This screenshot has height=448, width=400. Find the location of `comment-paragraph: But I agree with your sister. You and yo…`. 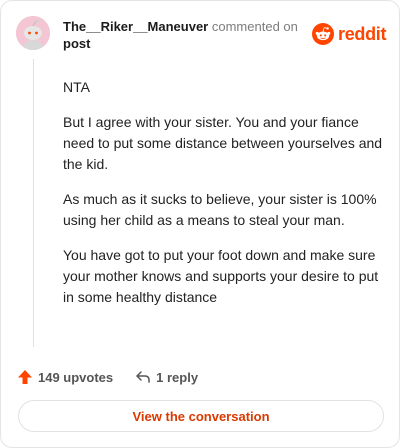

comment-paragraph: But I agree with your sister. You and yo… is located at coordinates (223, 143).